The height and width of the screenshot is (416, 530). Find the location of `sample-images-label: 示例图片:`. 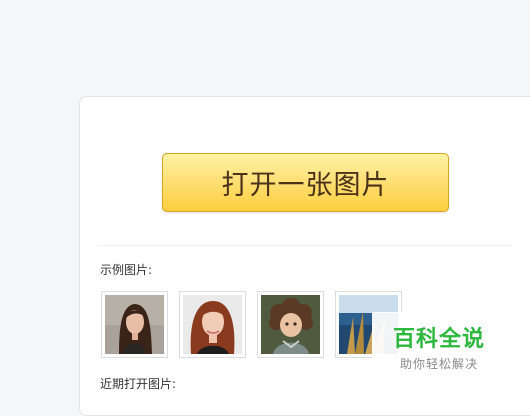

sample-images-label: 示例图片: is located at coordinates (126, 270).